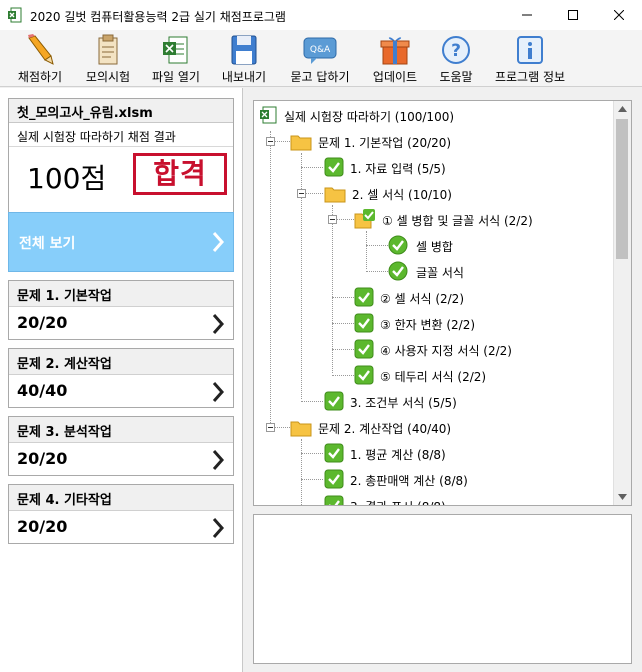 This screenshot has height=672, width=642. Describe the element at coordinates (398, 501) in the screenshot. I see `tree-node-label: 3. 결과 표시 (8/8)` at that location.